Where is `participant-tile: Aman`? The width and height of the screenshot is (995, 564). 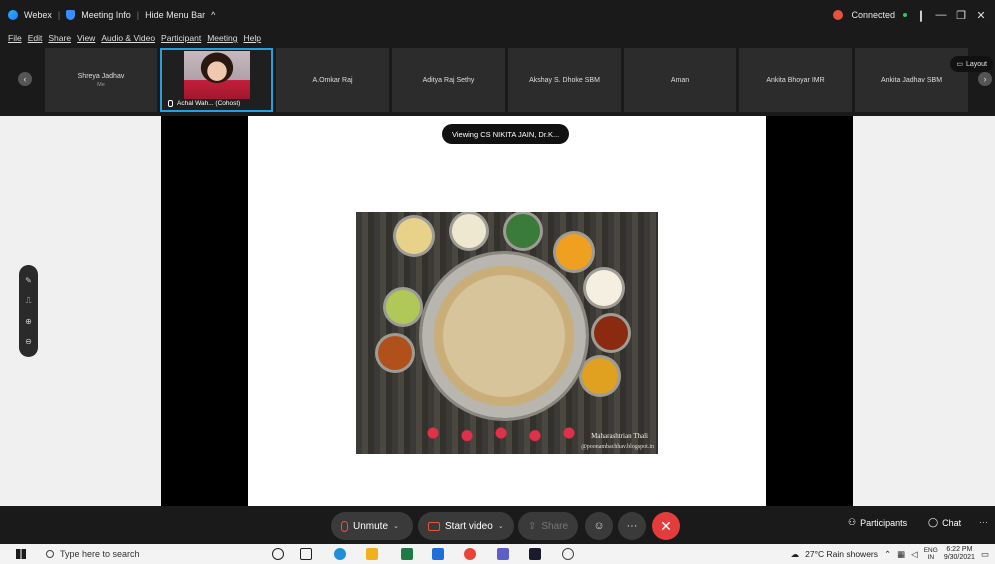 participant-tile: Aman is located at coordinates (680, 80).